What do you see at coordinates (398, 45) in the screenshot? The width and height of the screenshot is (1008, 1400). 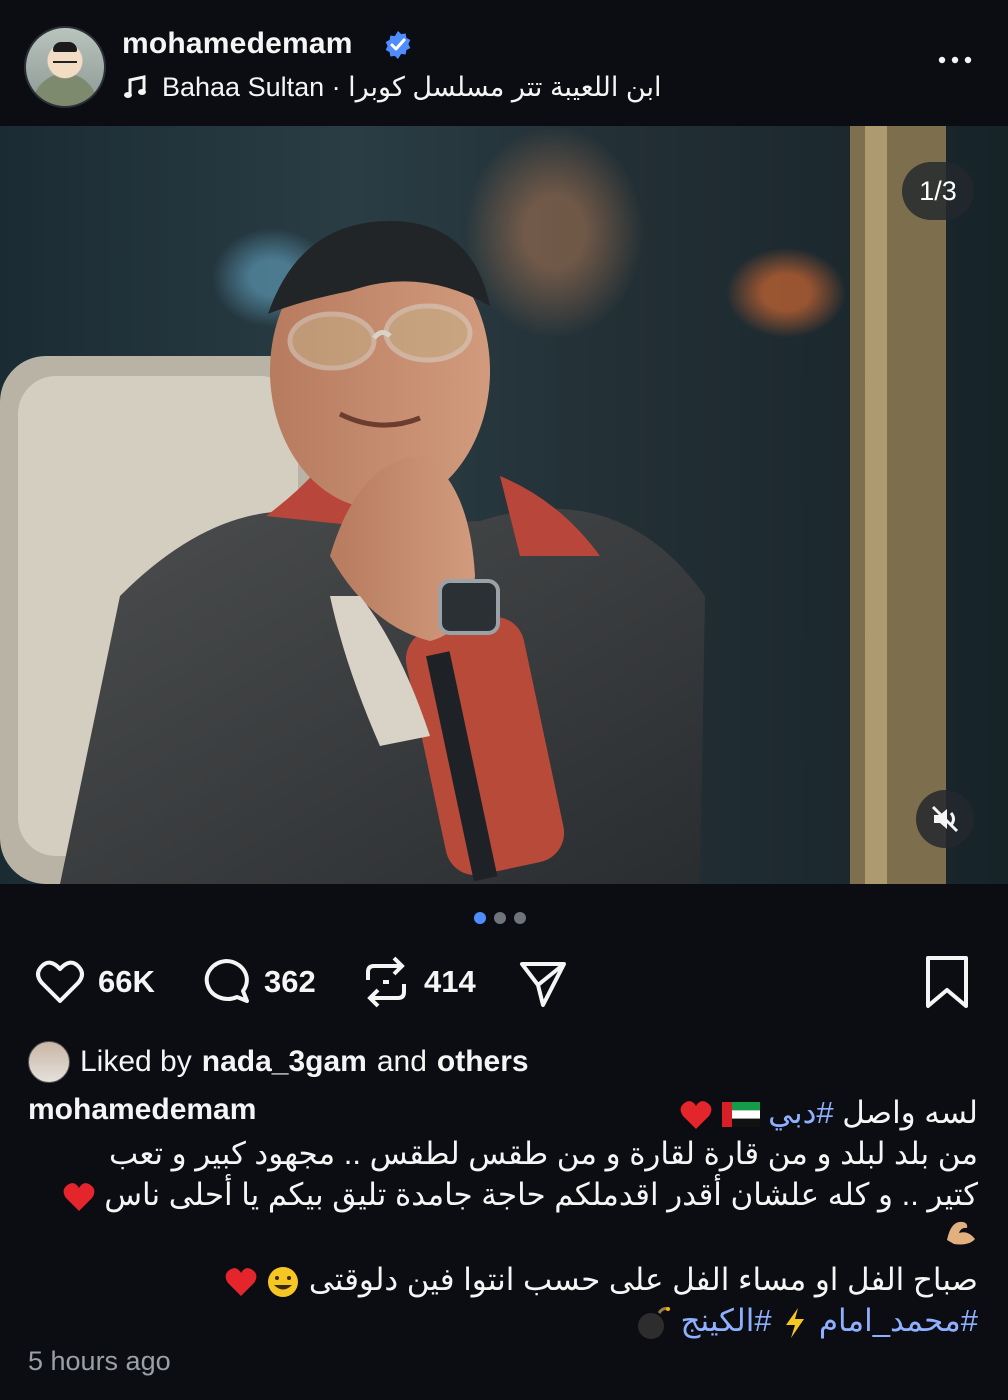 I see `verified-badge-icon` at bounding box center [398, 45].